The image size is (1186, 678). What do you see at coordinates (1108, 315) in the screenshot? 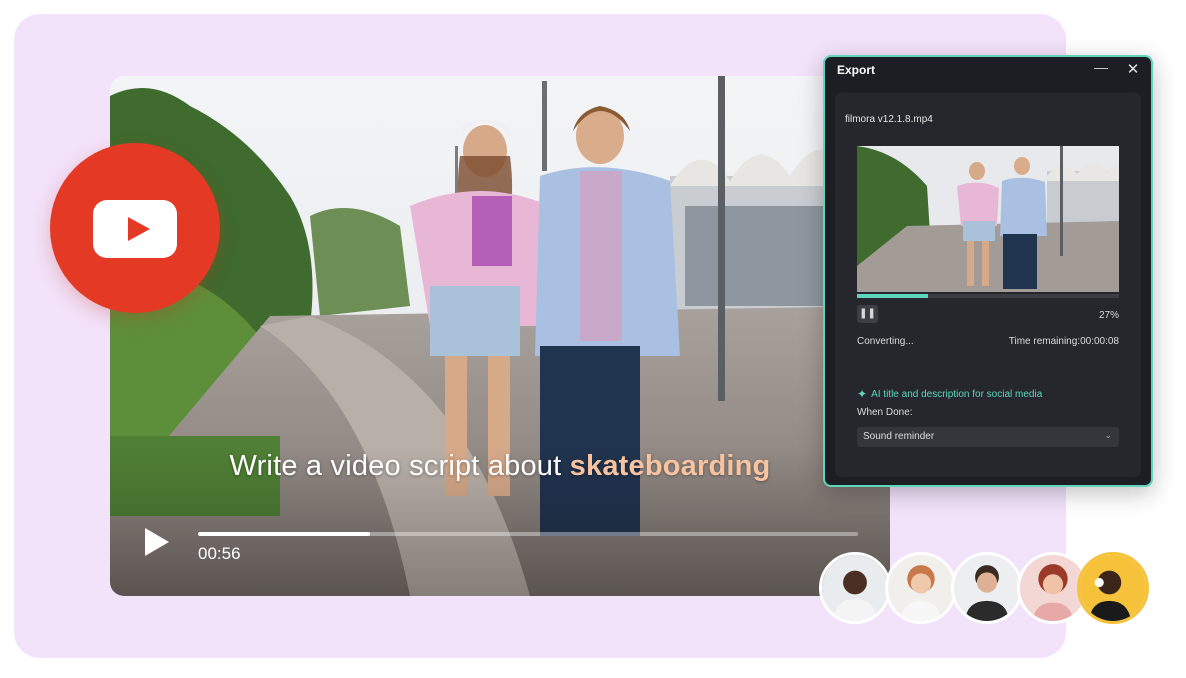
I see `export-progress-percent: 27%` at bounding box center [1108, 315].